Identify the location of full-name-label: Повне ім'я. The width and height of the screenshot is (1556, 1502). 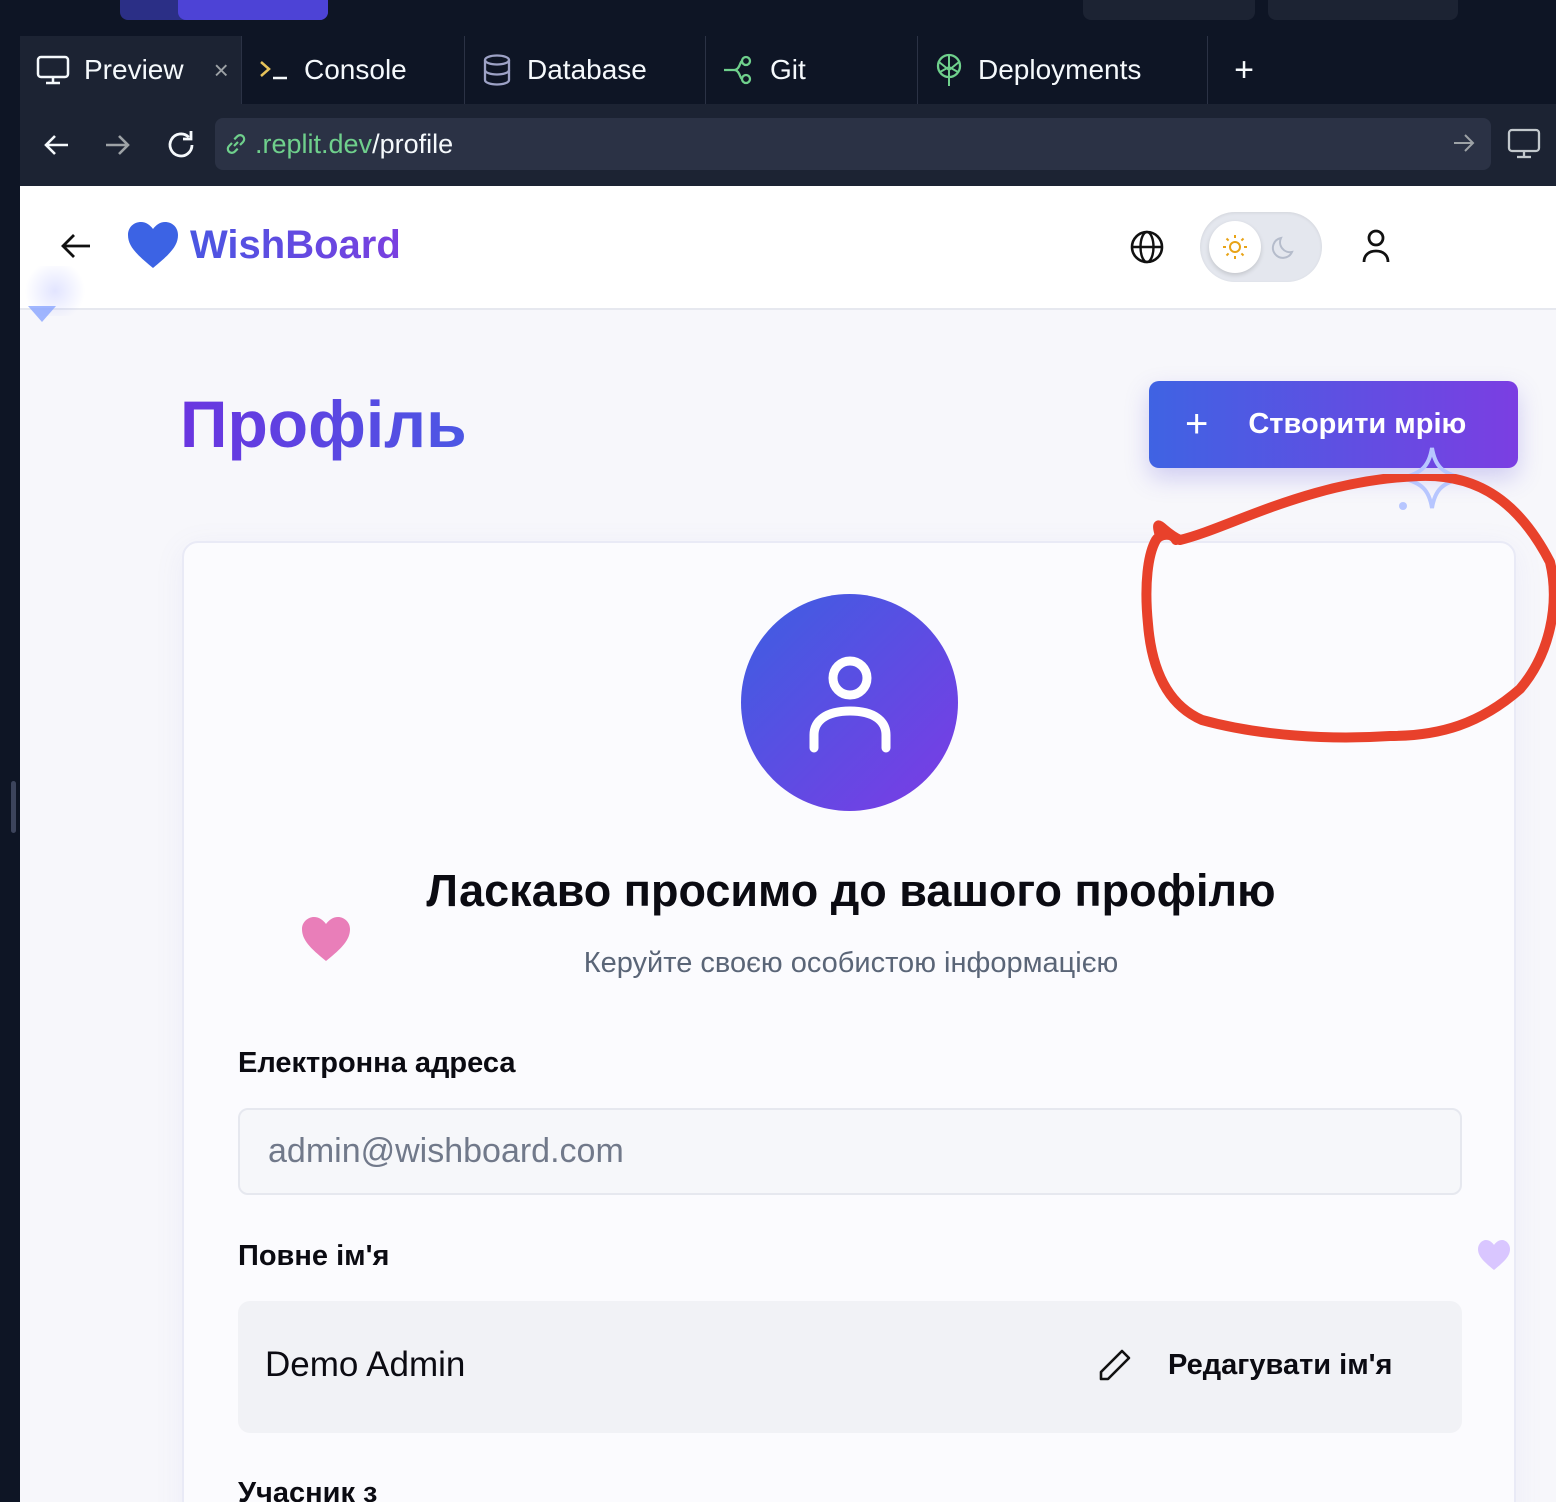
(314, 1256).